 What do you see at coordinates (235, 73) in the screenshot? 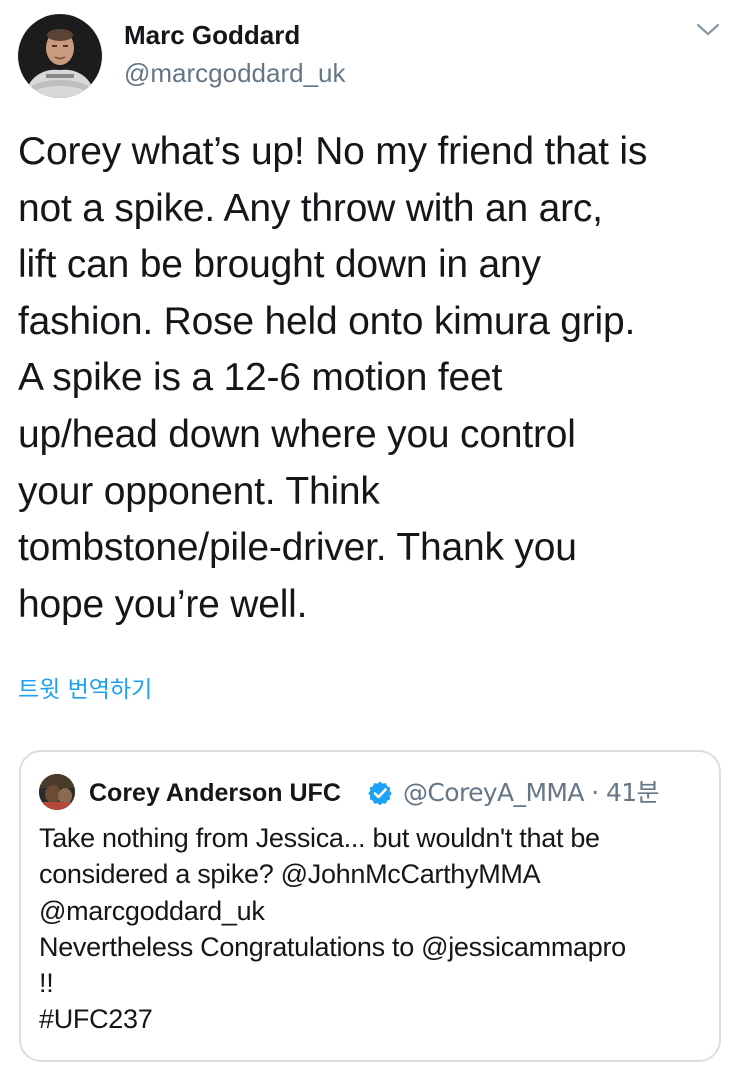
I see `author-handle: @marcgoddard_uk` at bounding box center [235, 73].